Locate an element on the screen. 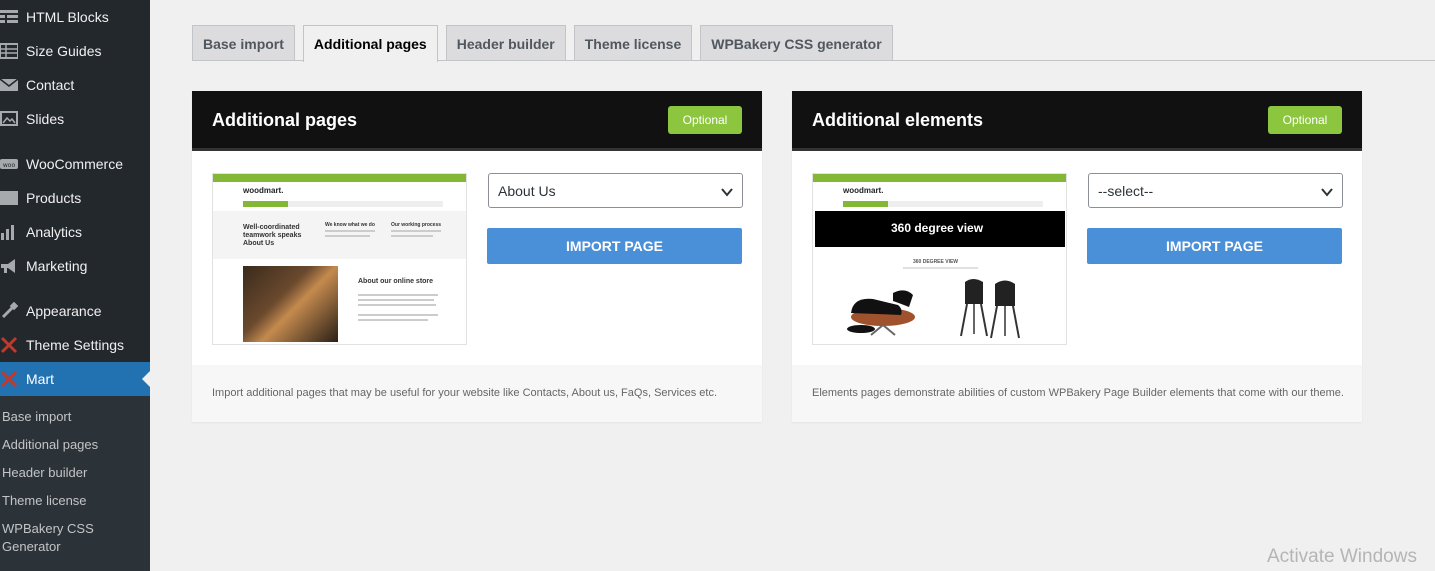 This screenshot has width=1435, height=571. element-select: --select-- is located at coordinates (1215, 190).